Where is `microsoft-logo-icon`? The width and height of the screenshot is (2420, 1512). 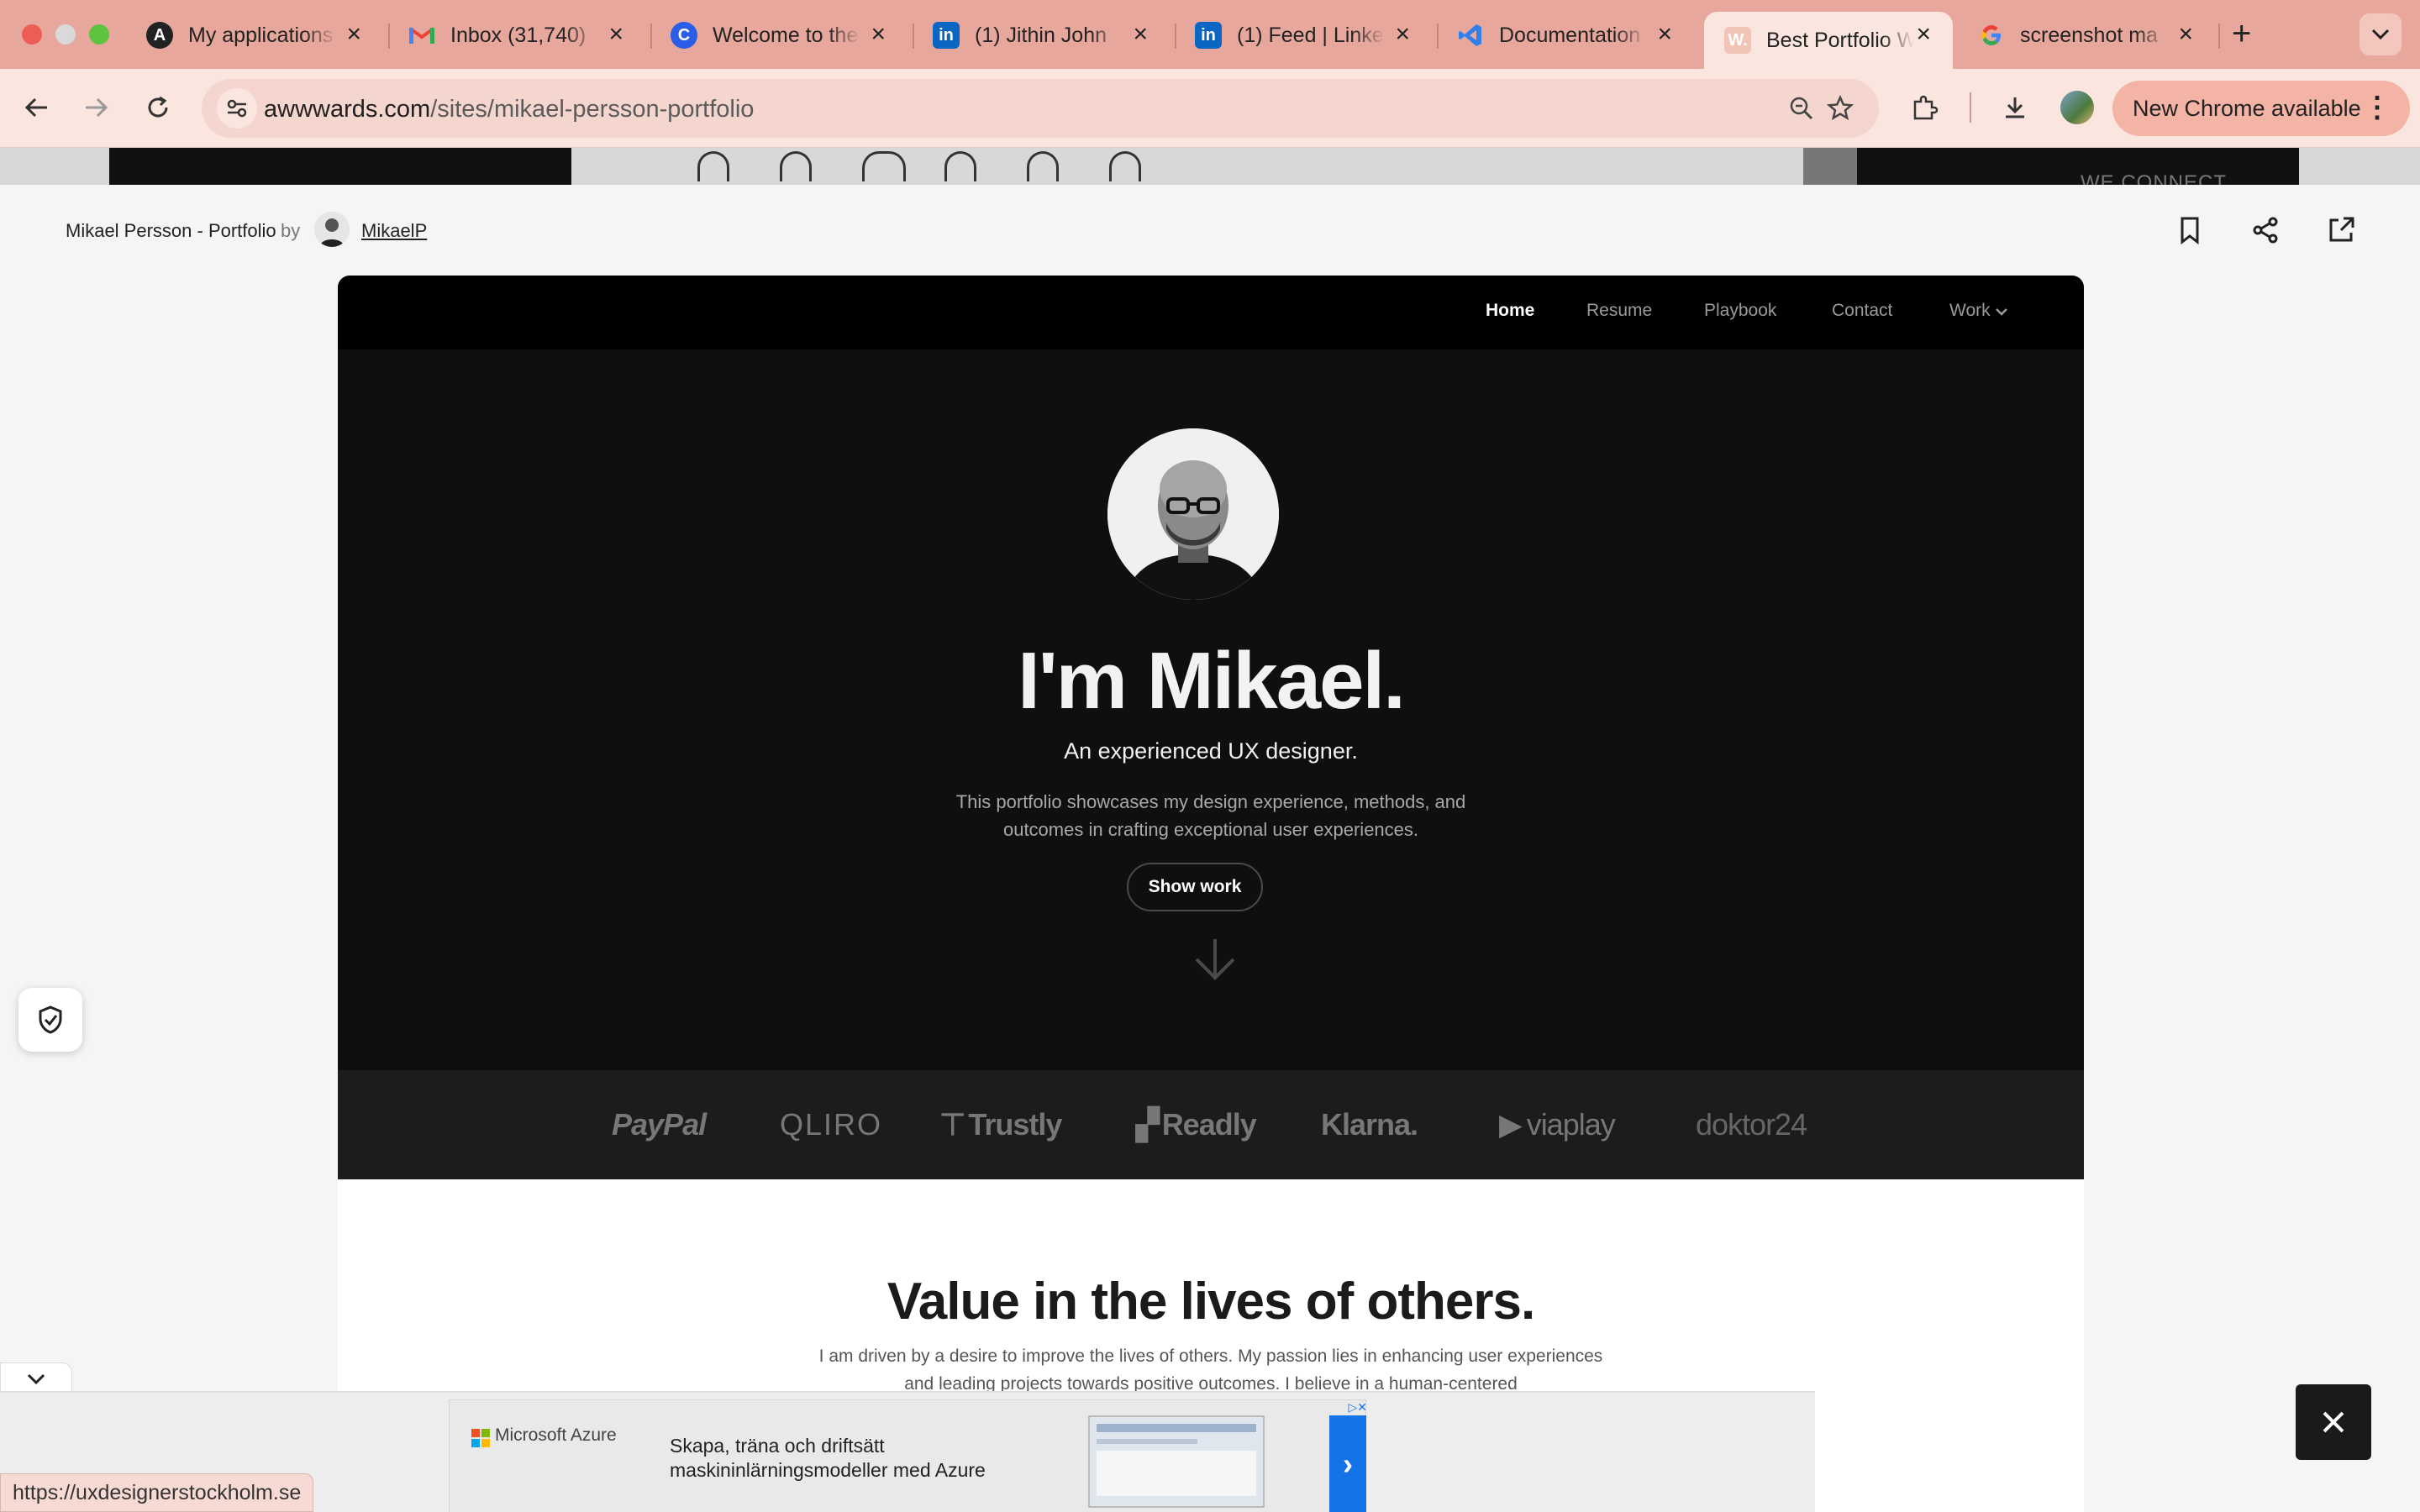
microsoft-logo-icon is located at coordinates (481, 1438).